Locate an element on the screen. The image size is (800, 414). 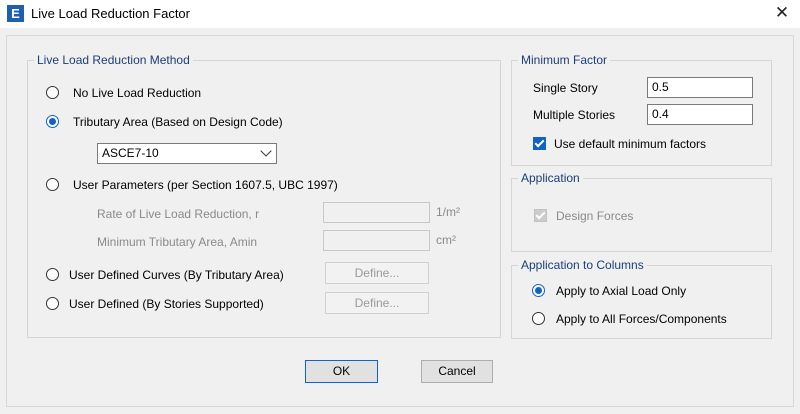
rate-label: Rate of Live Load Reduction, r is located at coordinates (178, 214).